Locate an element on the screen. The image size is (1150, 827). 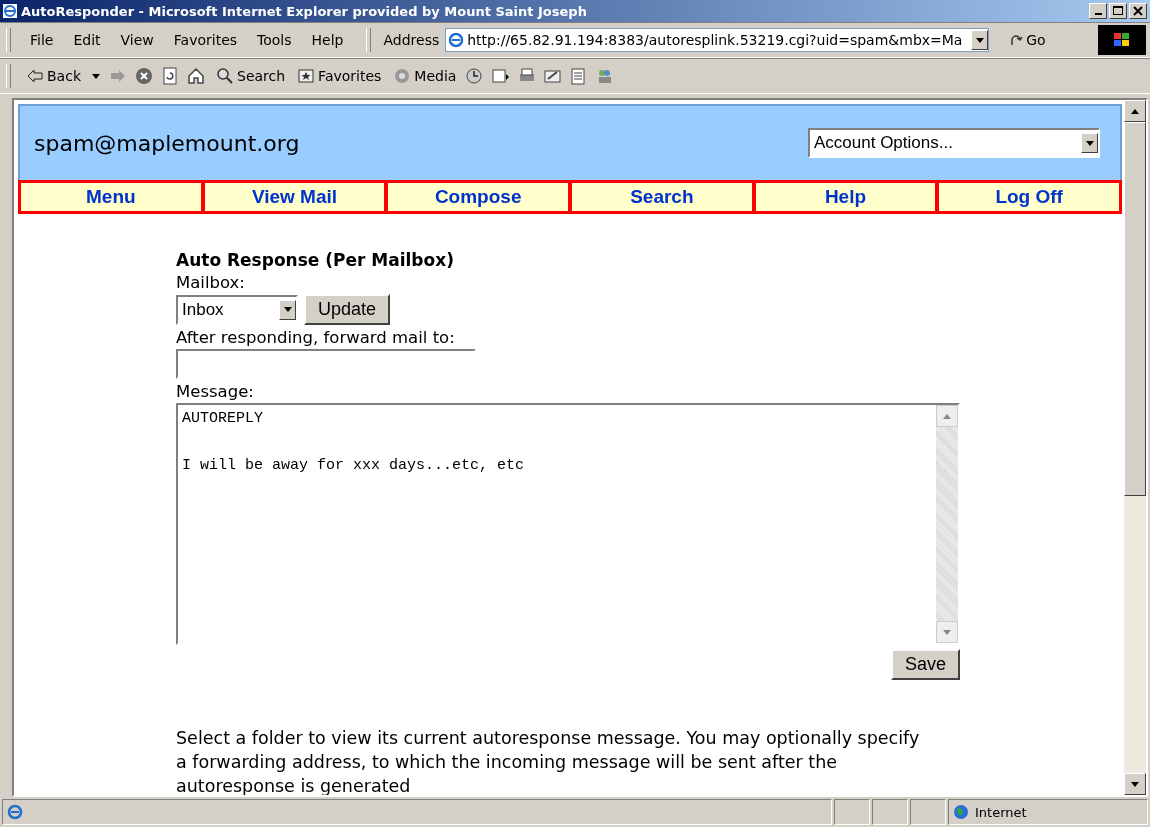
close-icon is located at coordinates (1138, 11).